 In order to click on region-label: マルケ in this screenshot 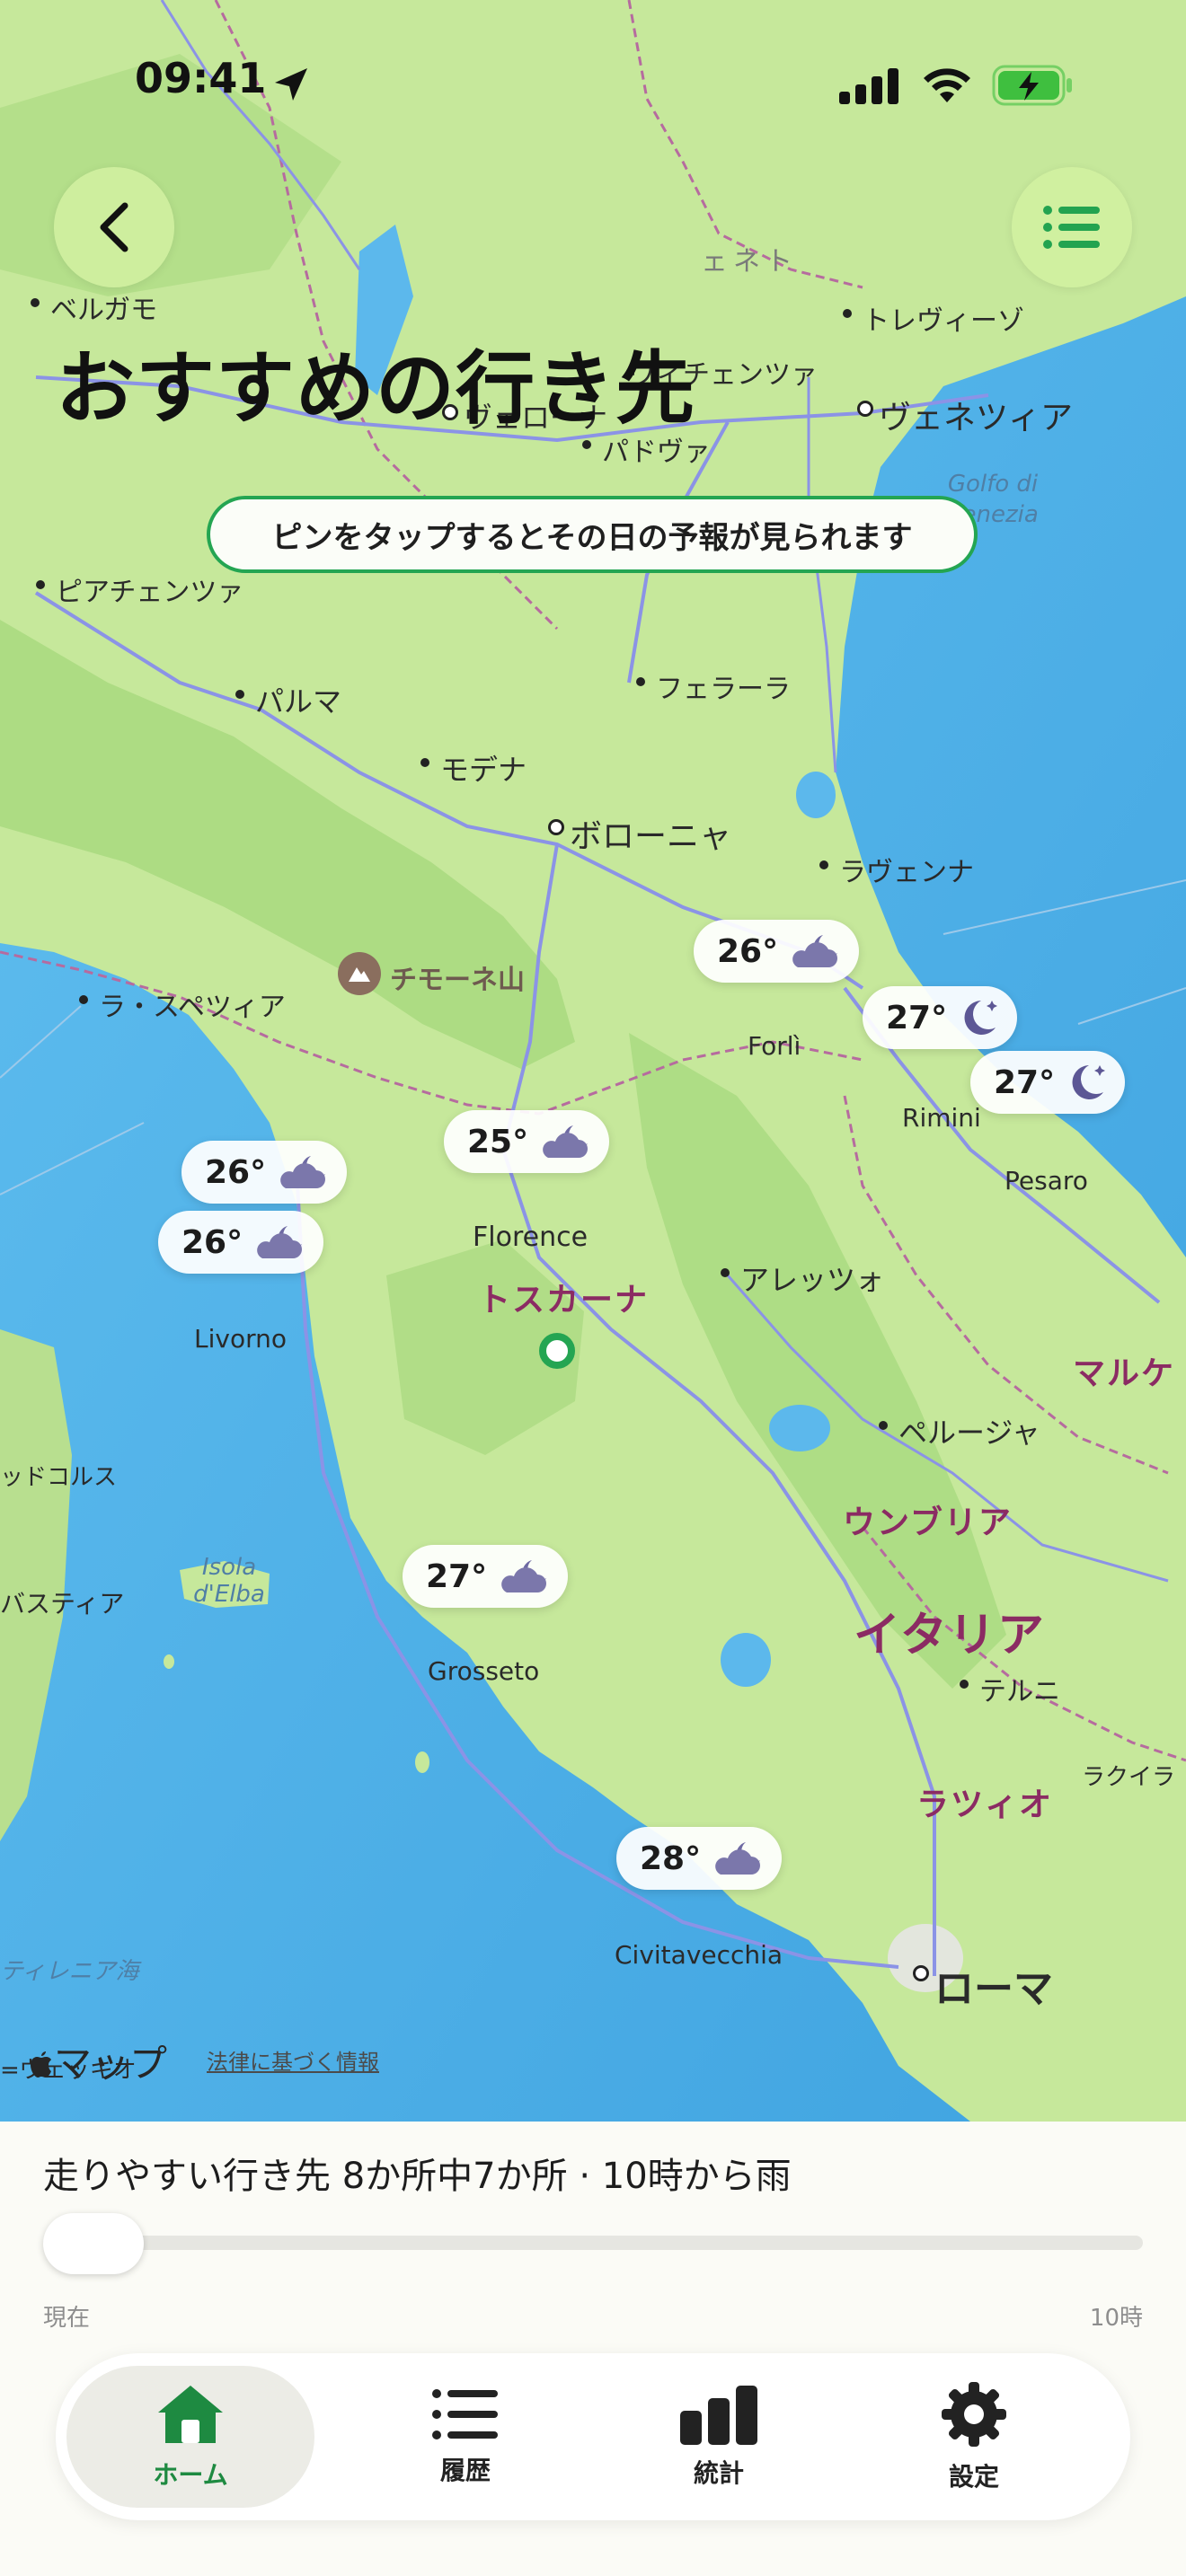, I will do `click(1124, 1373)`.